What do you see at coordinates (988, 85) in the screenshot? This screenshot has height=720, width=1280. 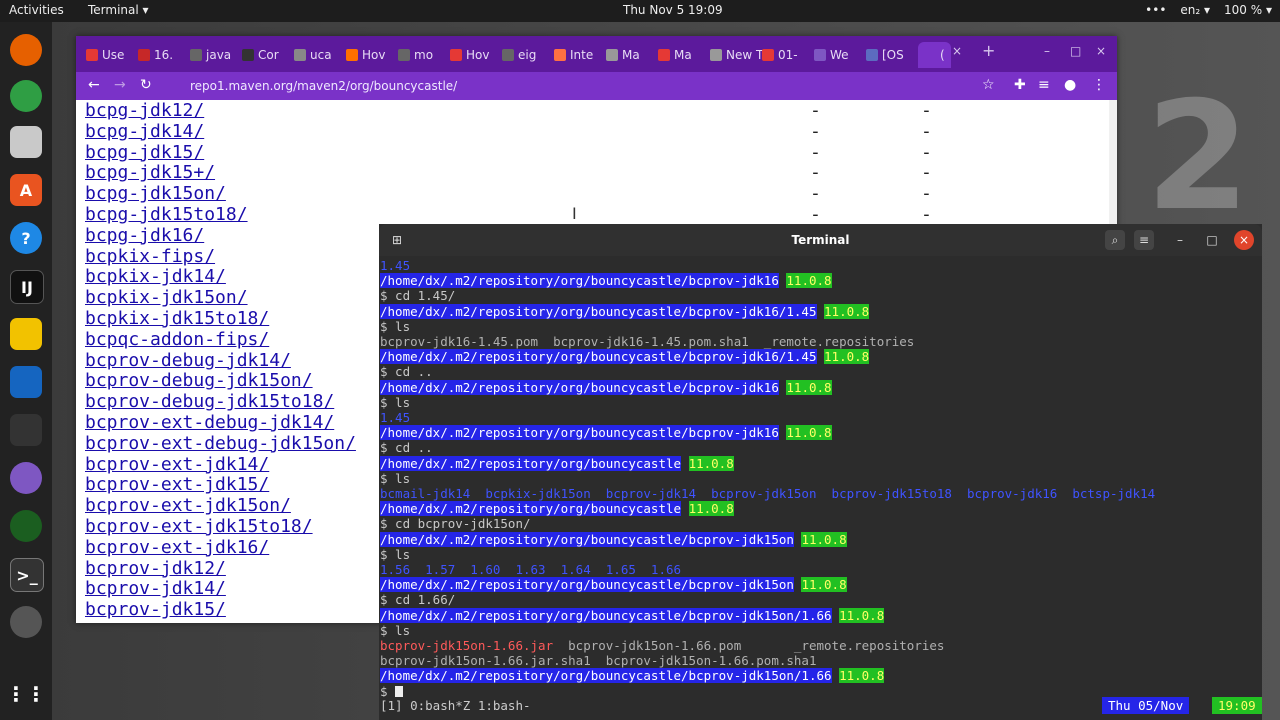 I see `bookmark-star-icon: ☆` at bounding box center [988, 85].